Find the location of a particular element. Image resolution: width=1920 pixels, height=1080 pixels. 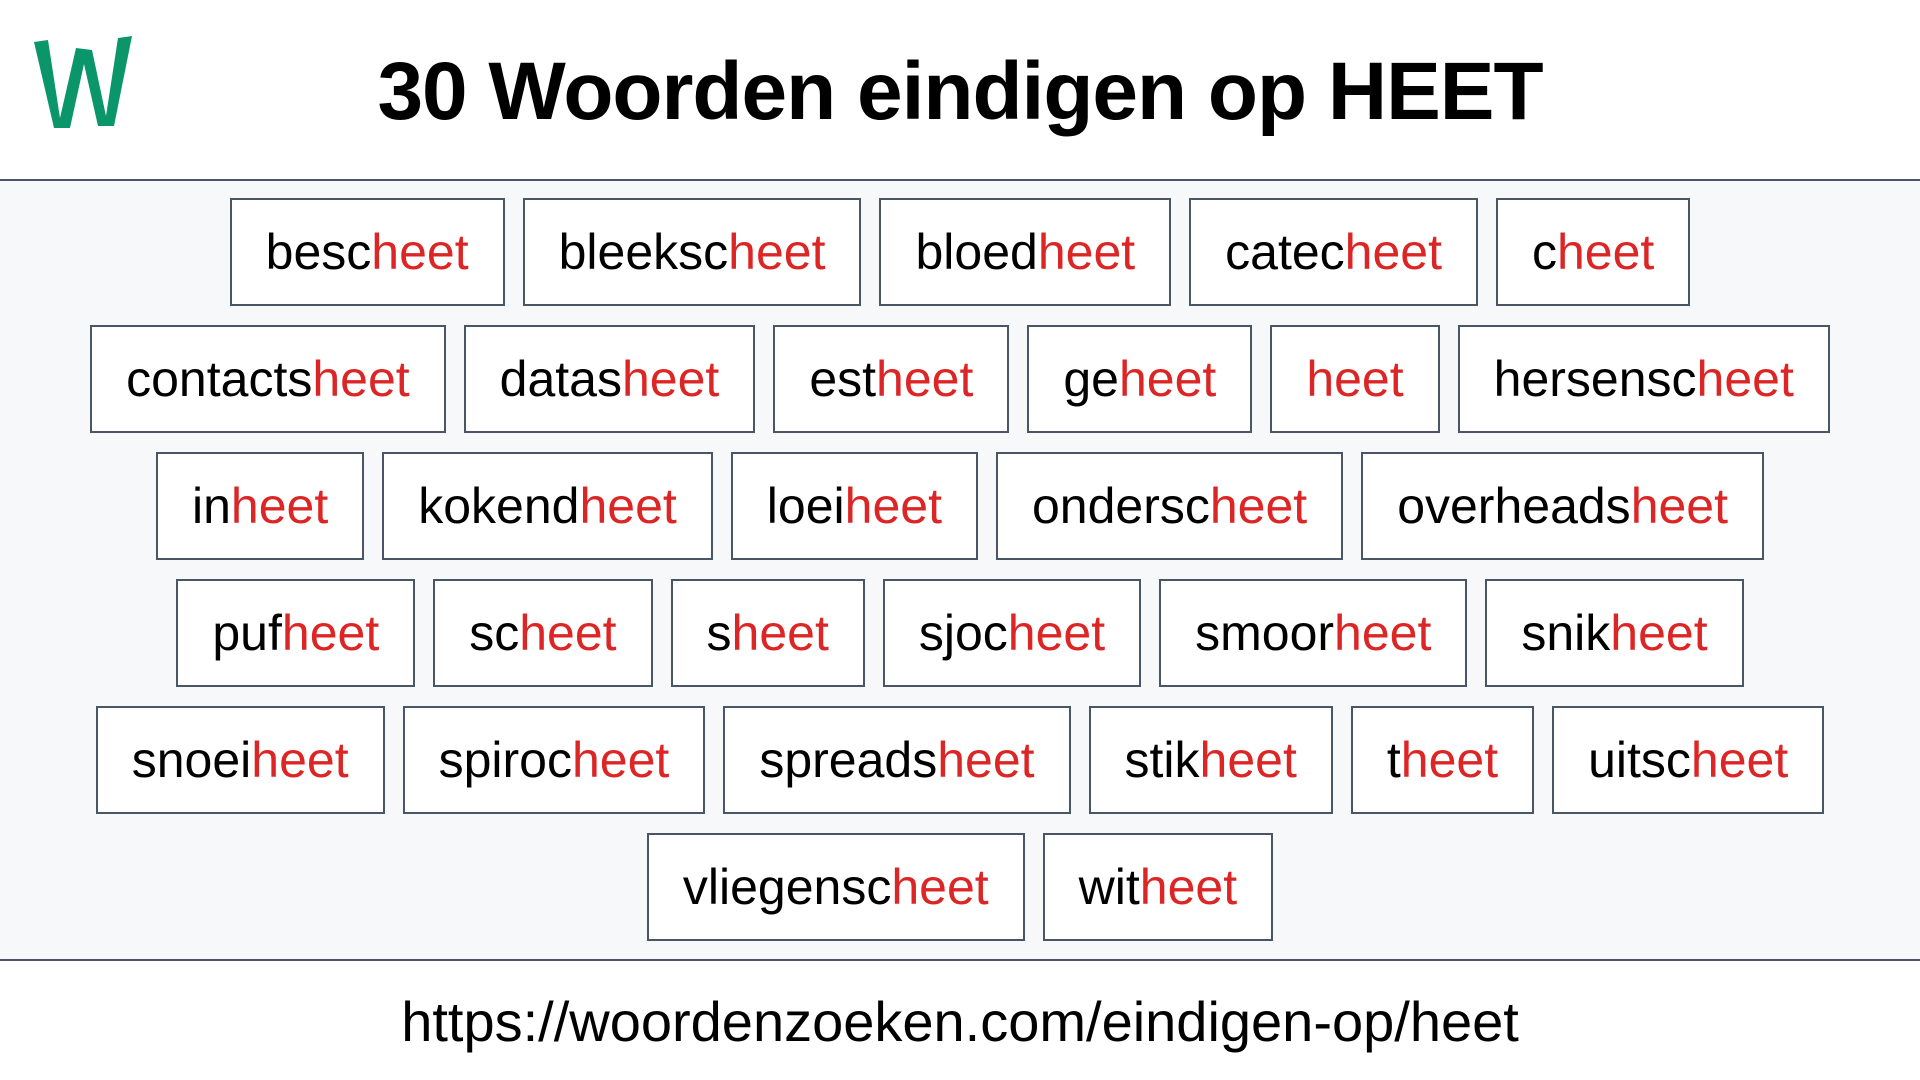

word-prefix: snoei is located at coordinates (191, 760).